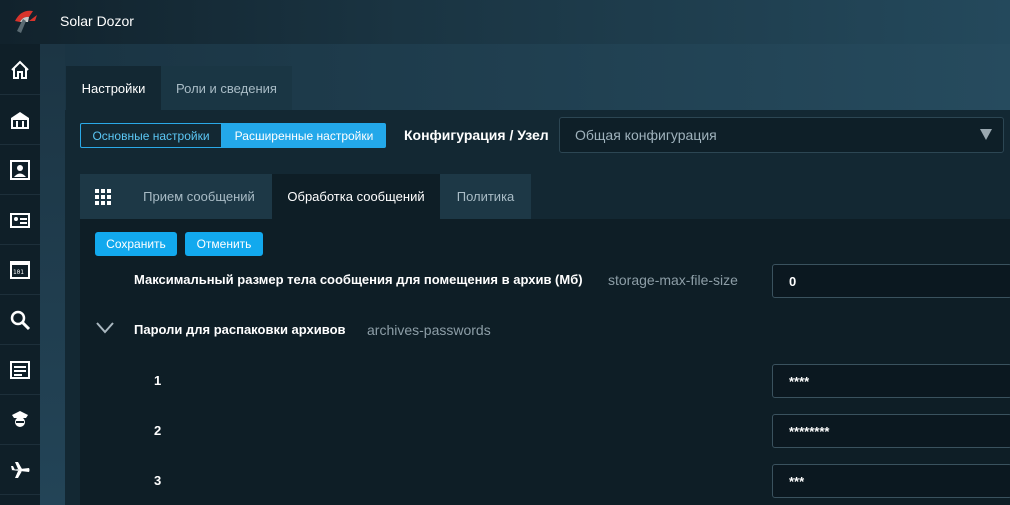 This screenshot has height=505, width=1010. Describe the element at coordinates (476, 135) in the screenshot. I see `config-node-label: Конфигурация / Узел` at that location.